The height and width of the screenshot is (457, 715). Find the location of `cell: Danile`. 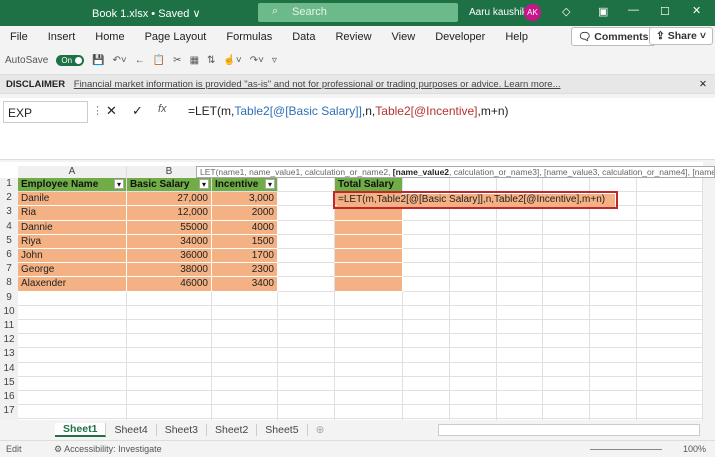

cell: Danile is located at coordinates (72, 199).